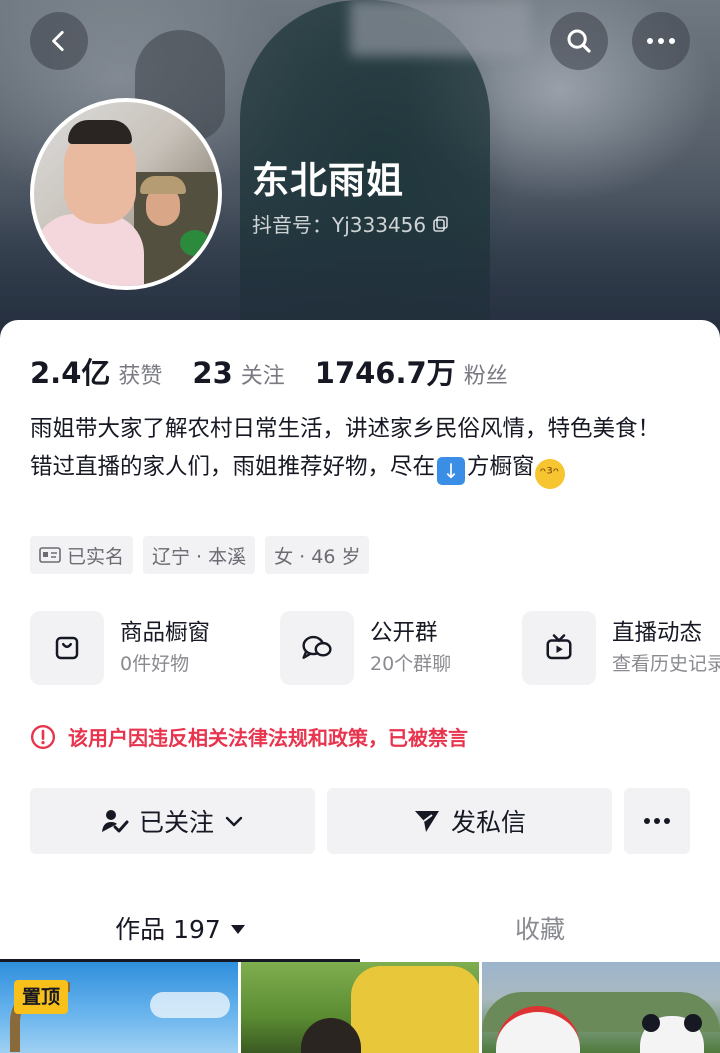  I want to click on stat-followers: 1746.7万 粉丝, so click(411, 371).